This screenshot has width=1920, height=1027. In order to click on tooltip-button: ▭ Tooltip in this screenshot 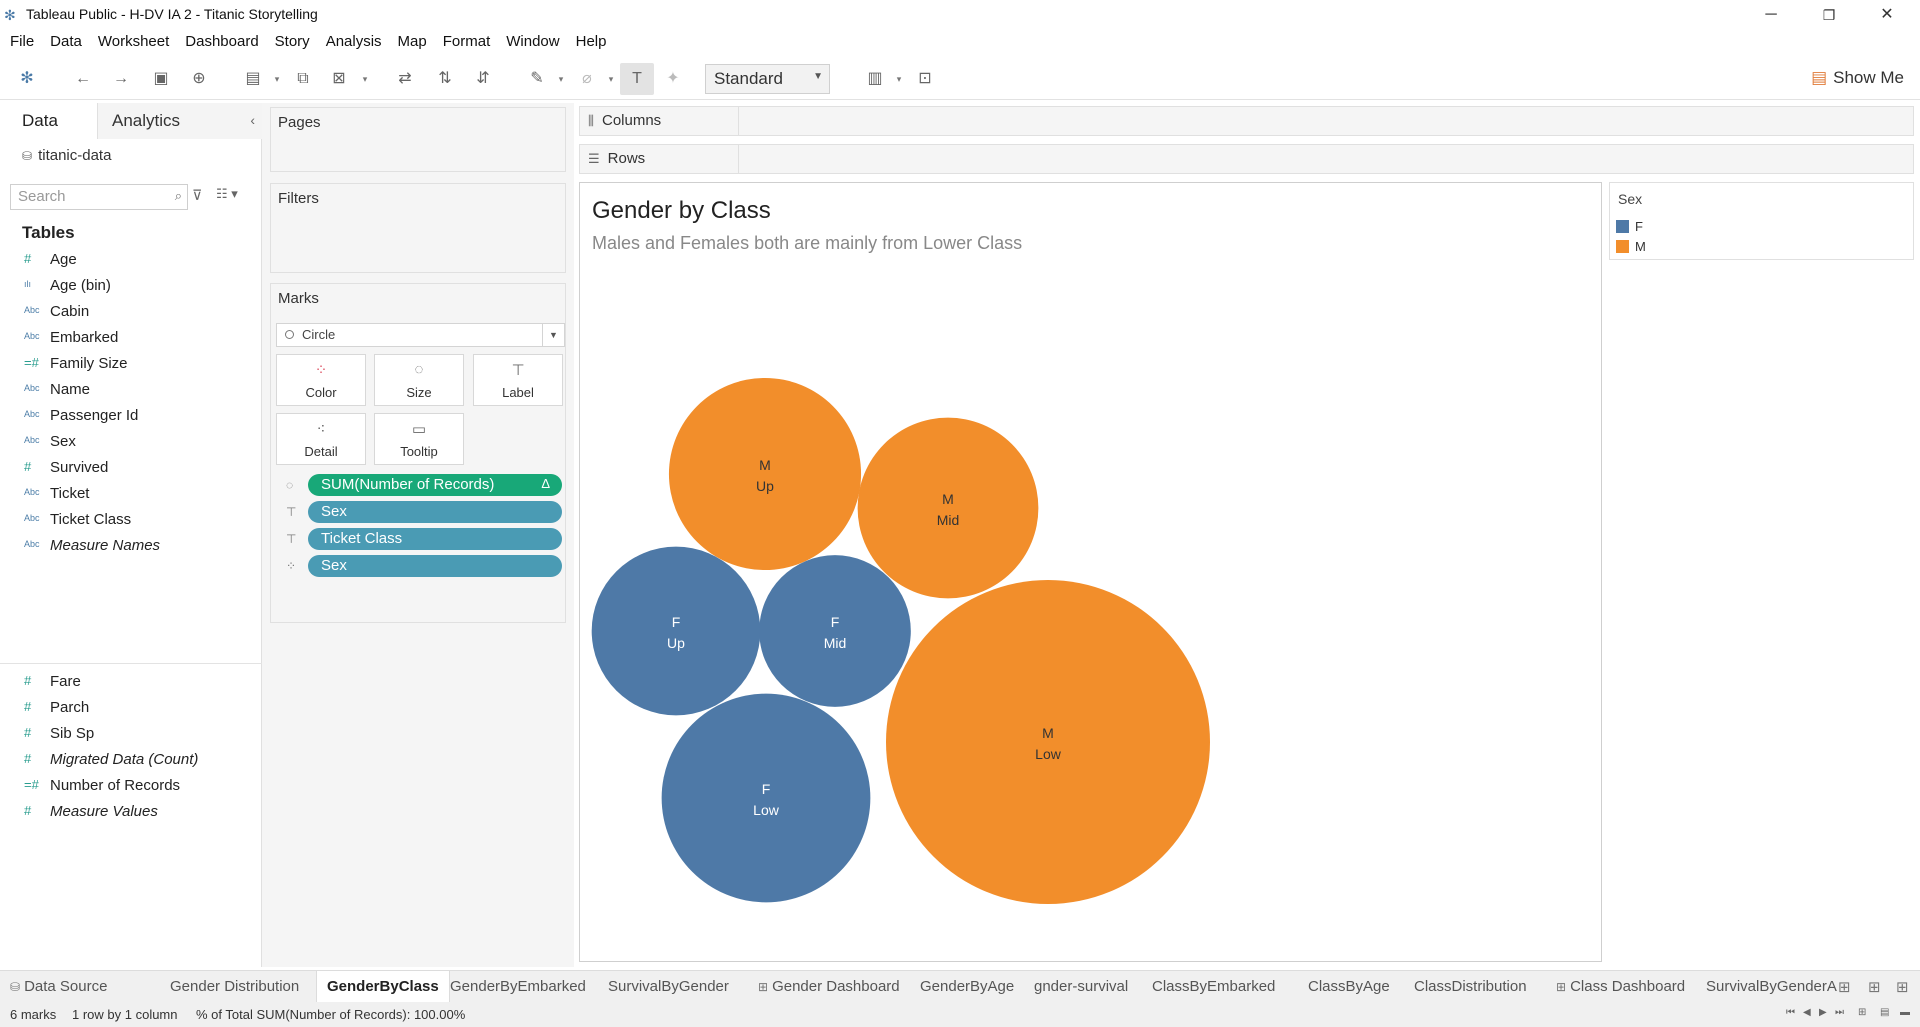, I will do `click(419, 439)`.